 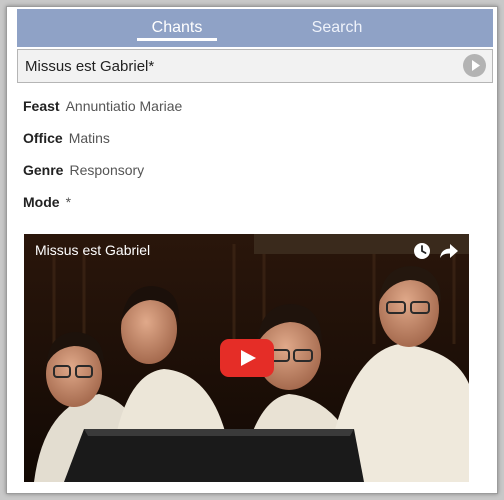 What do you see at coordinates (124, 106) in the screenshot?
I see `feast-value: Annuntiatio Mariae` at bounding box center [124, 106].